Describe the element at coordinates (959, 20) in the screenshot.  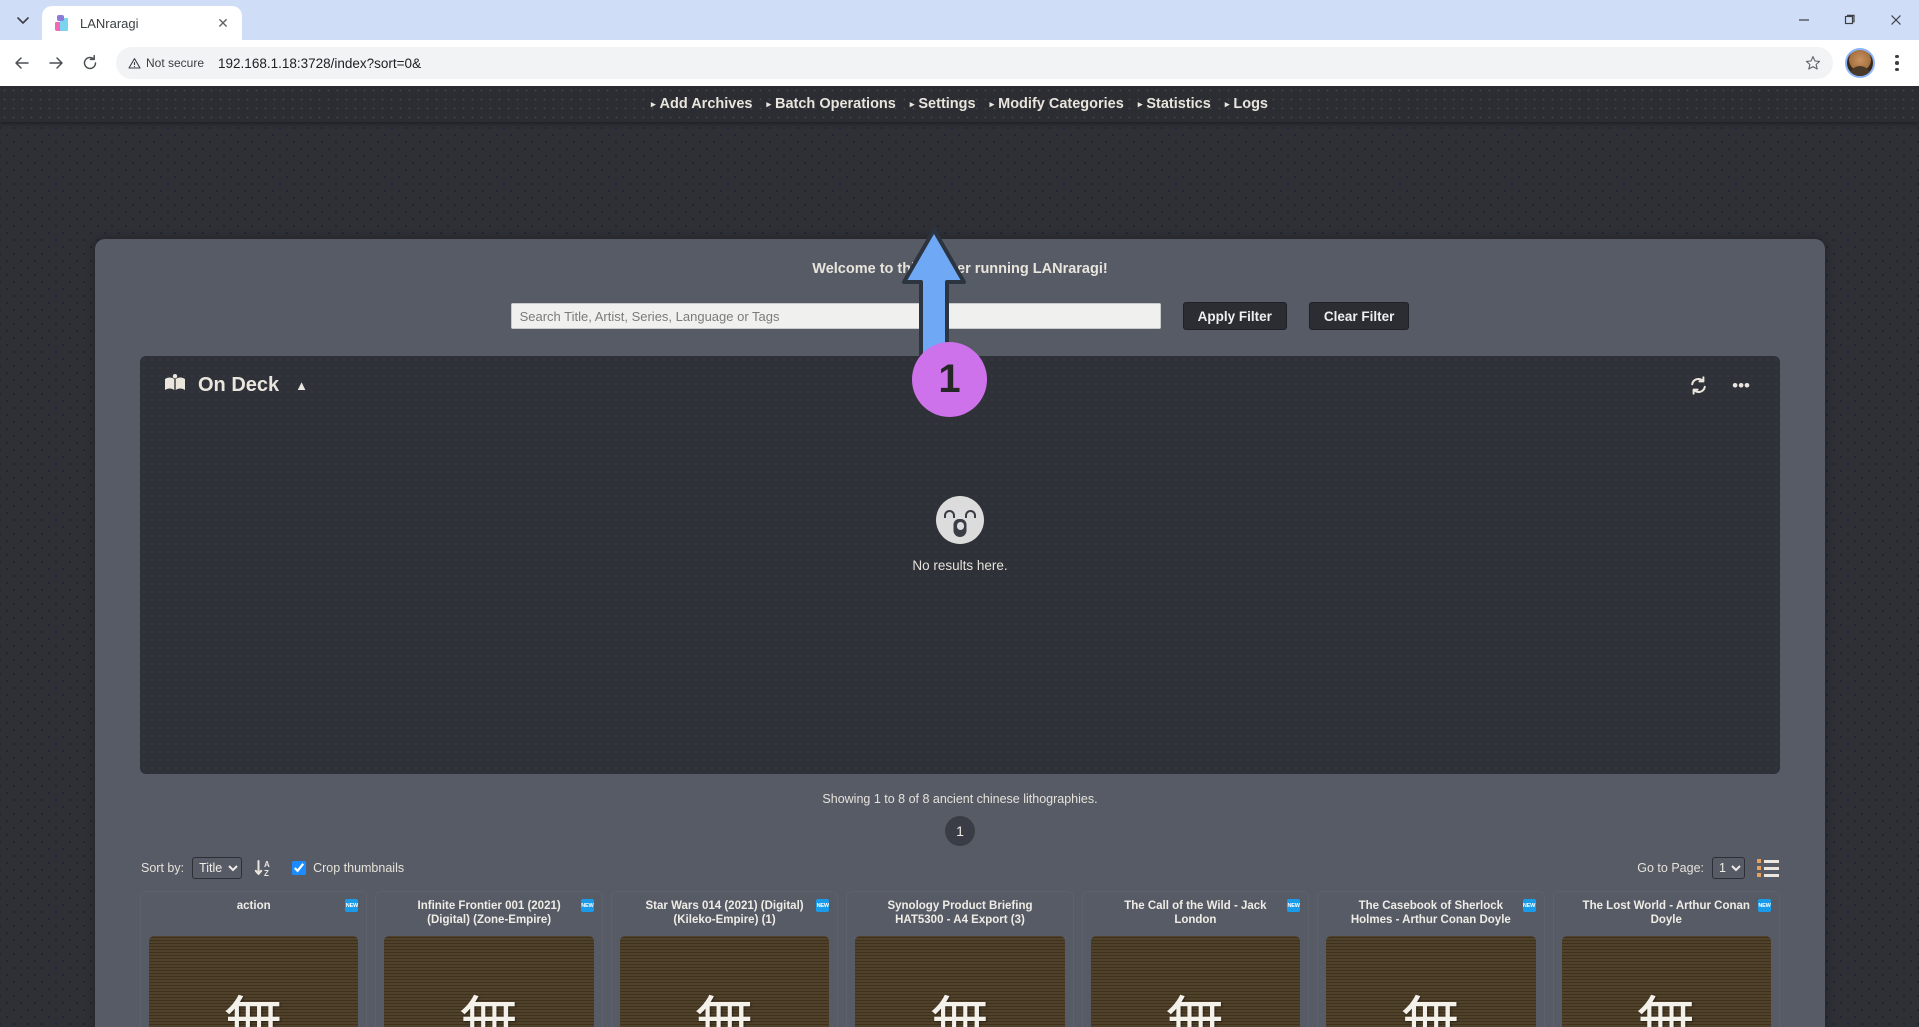
I see `browser-tab-strip: LANraragi ✕` at that location.